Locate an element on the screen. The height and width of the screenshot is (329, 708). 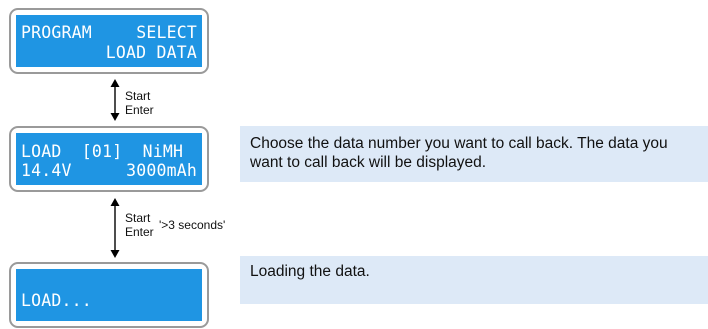
lcd-display: PROGRAM SELECT LOAD DATA is located at coordinates (109, 41).